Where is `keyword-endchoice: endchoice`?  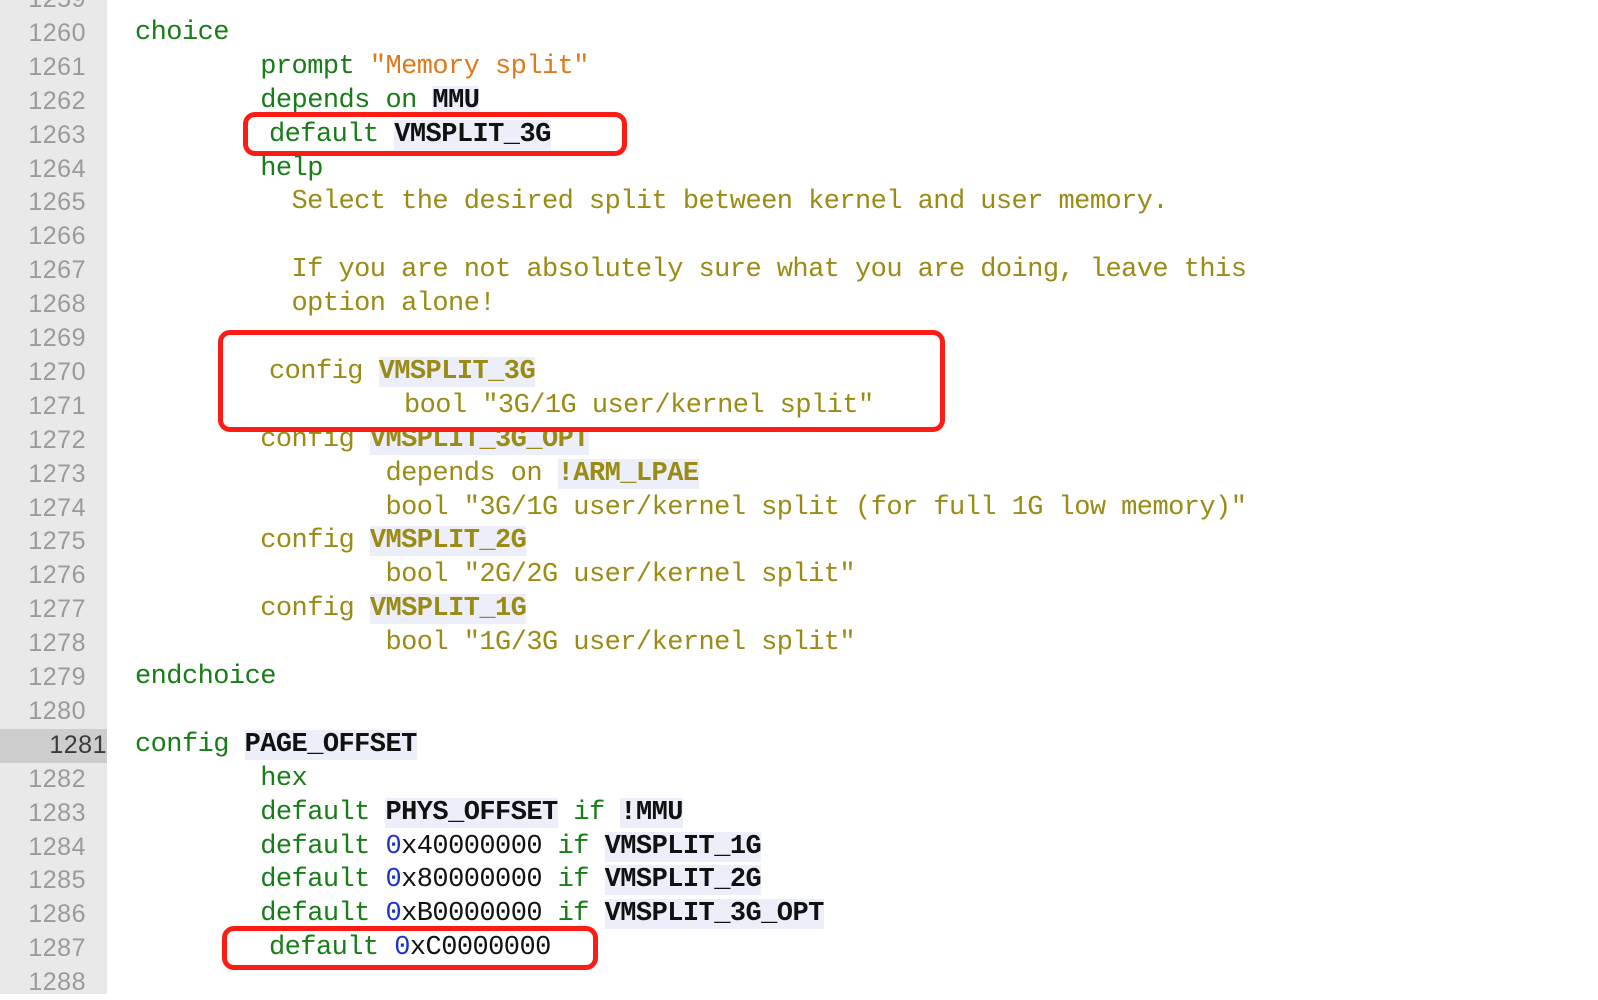
keyword-endchoice: endchoice is located at coordinates (205, 677).